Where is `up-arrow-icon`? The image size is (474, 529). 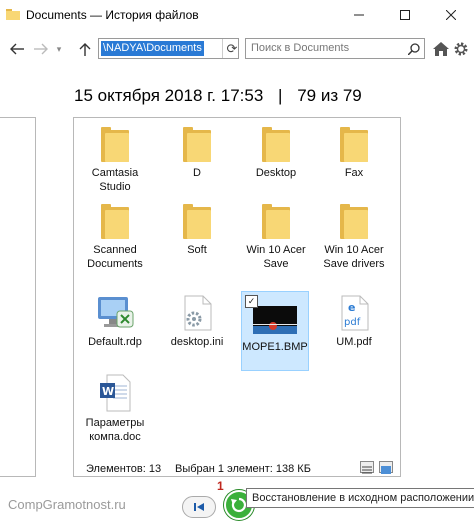
up-arrow-icon is located at coordinates (85, 49).